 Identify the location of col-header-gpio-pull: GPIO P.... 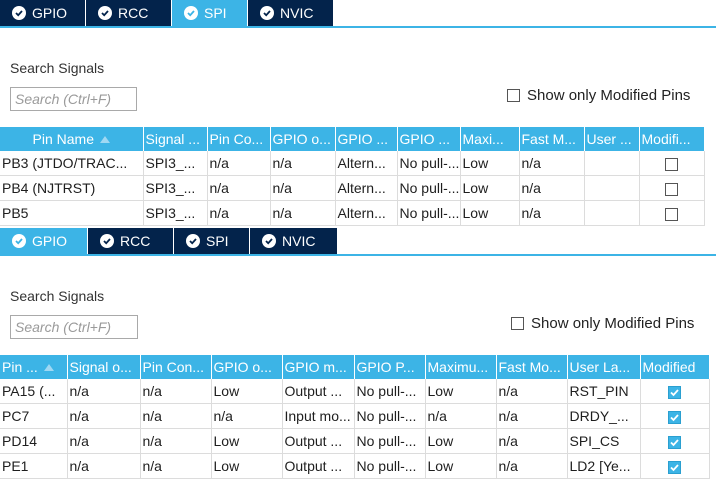
(390, 367).